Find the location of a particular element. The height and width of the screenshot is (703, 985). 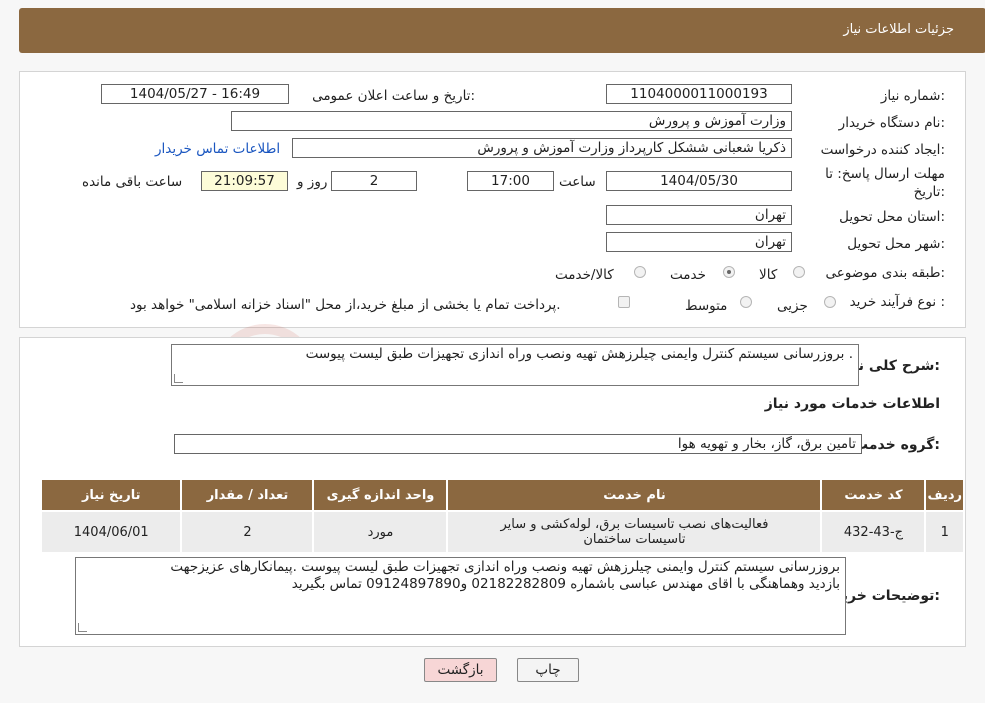

service-group-field: تامین برق، گاز، بخار و تهویه هوا is located at coordinates (518, 444).